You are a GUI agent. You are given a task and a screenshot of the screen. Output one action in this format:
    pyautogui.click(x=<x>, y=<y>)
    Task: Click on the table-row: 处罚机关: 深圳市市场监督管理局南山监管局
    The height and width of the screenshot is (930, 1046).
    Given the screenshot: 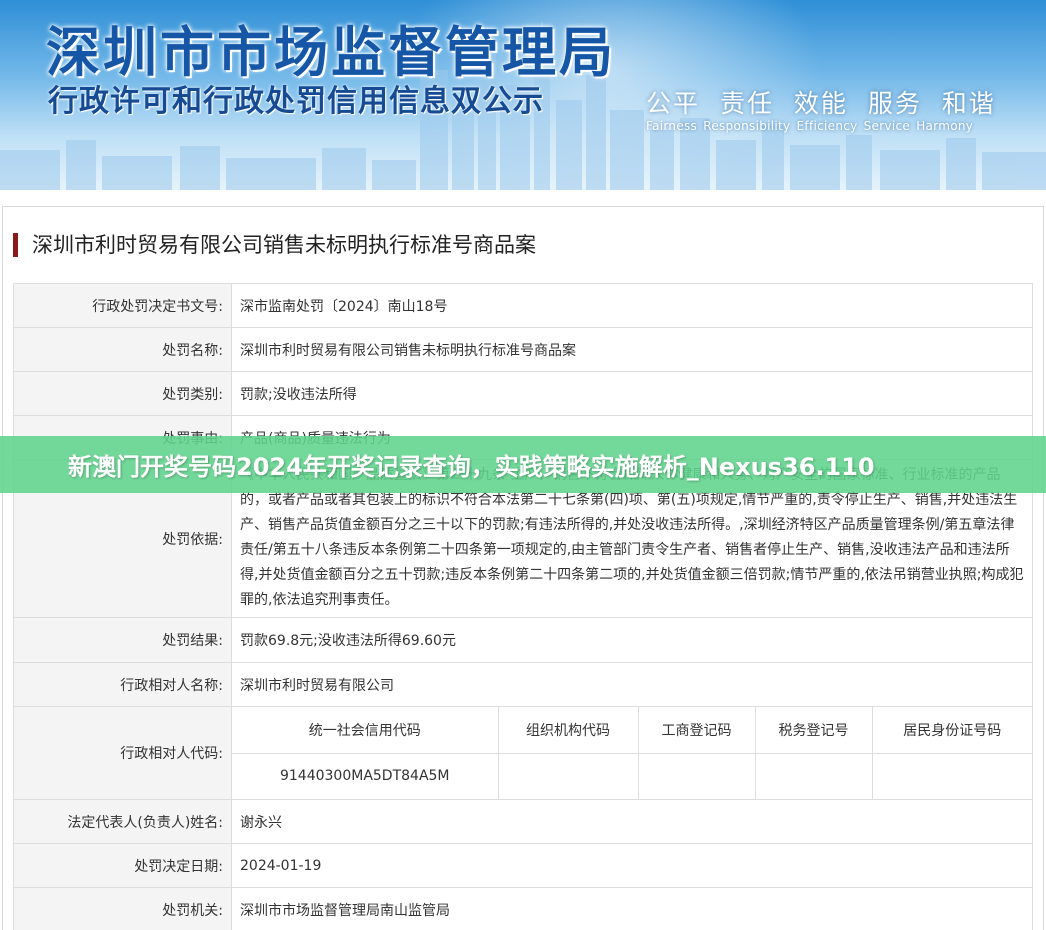 What is the action you would take?
    pyautogui.click(x=523, y=908)
    